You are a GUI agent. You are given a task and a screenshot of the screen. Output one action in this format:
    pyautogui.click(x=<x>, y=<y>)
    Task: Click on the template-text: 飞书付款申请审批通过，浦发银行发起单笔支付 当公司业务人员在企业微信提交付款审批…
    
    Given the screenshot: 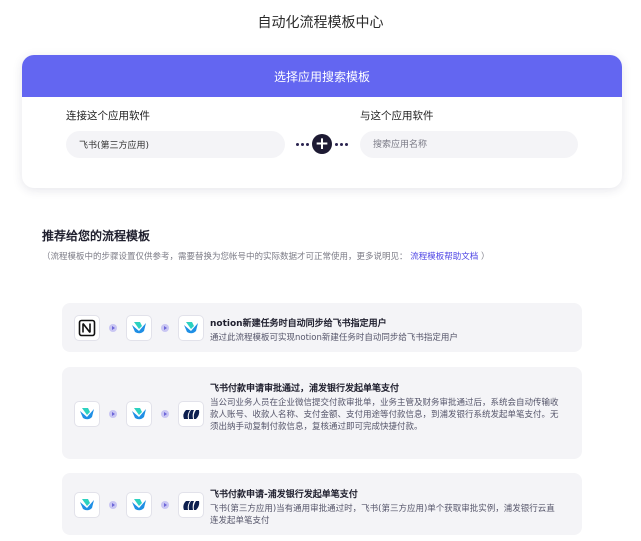 What is the action you would take?
    pyautogui.click(x=385, y=407)
    